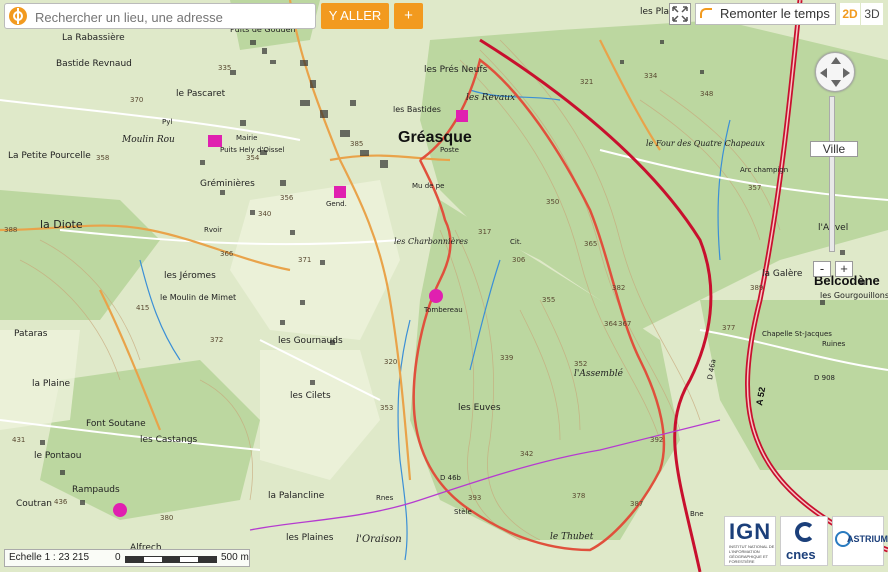 The image size is (888, 572). I want to click on pan-left-icon, so click(823, 73).